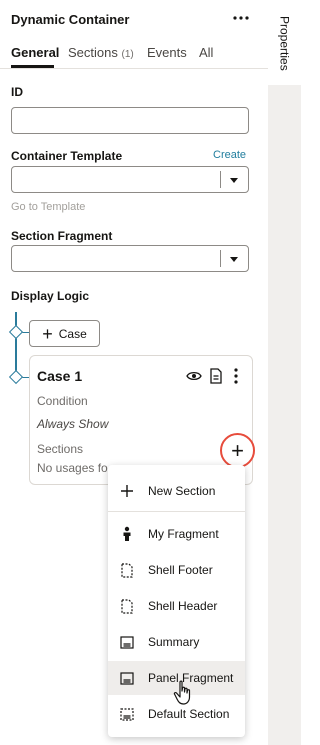 This screenshot has height=745, width=320. What do you see at coordinates (182, 491) in the screenshot?
I see `menu-item-label: New Section` at bounding box center [182, 491].